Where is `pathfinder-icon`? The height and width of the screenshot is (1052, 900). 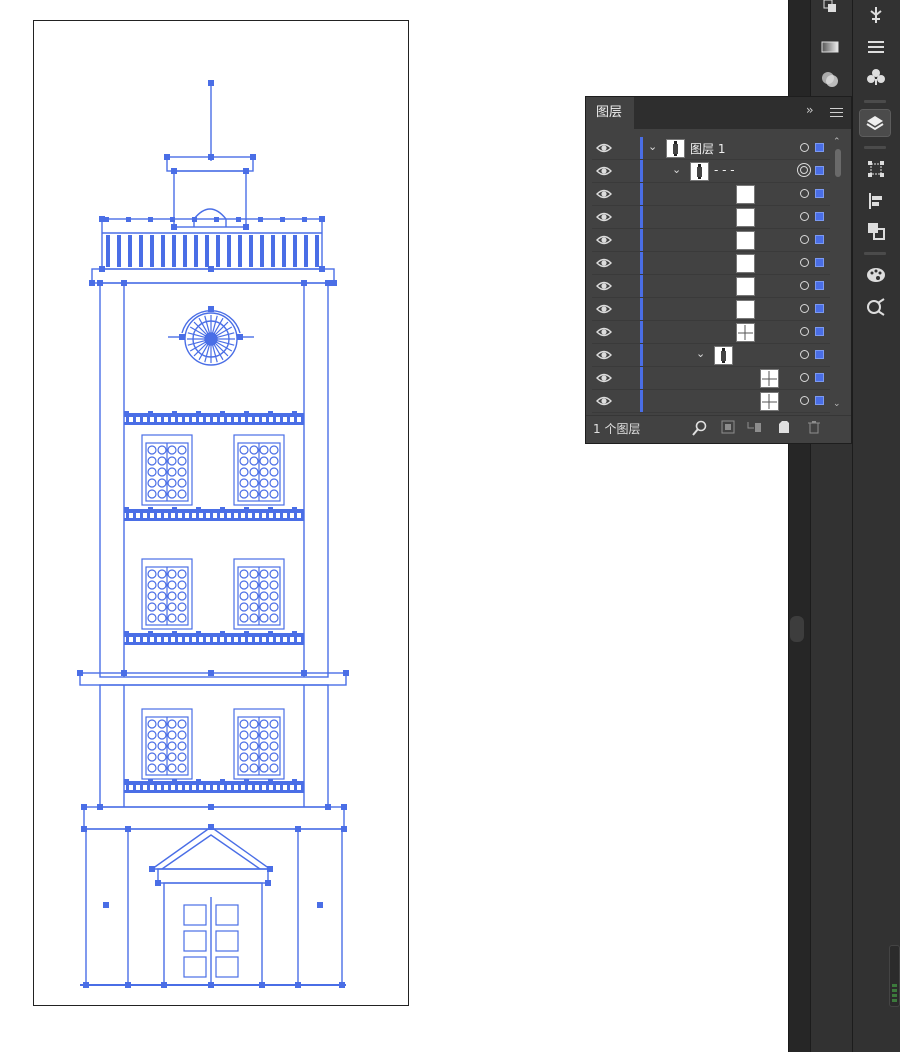
pathfinder-icon is located at coordinates (876, 231).